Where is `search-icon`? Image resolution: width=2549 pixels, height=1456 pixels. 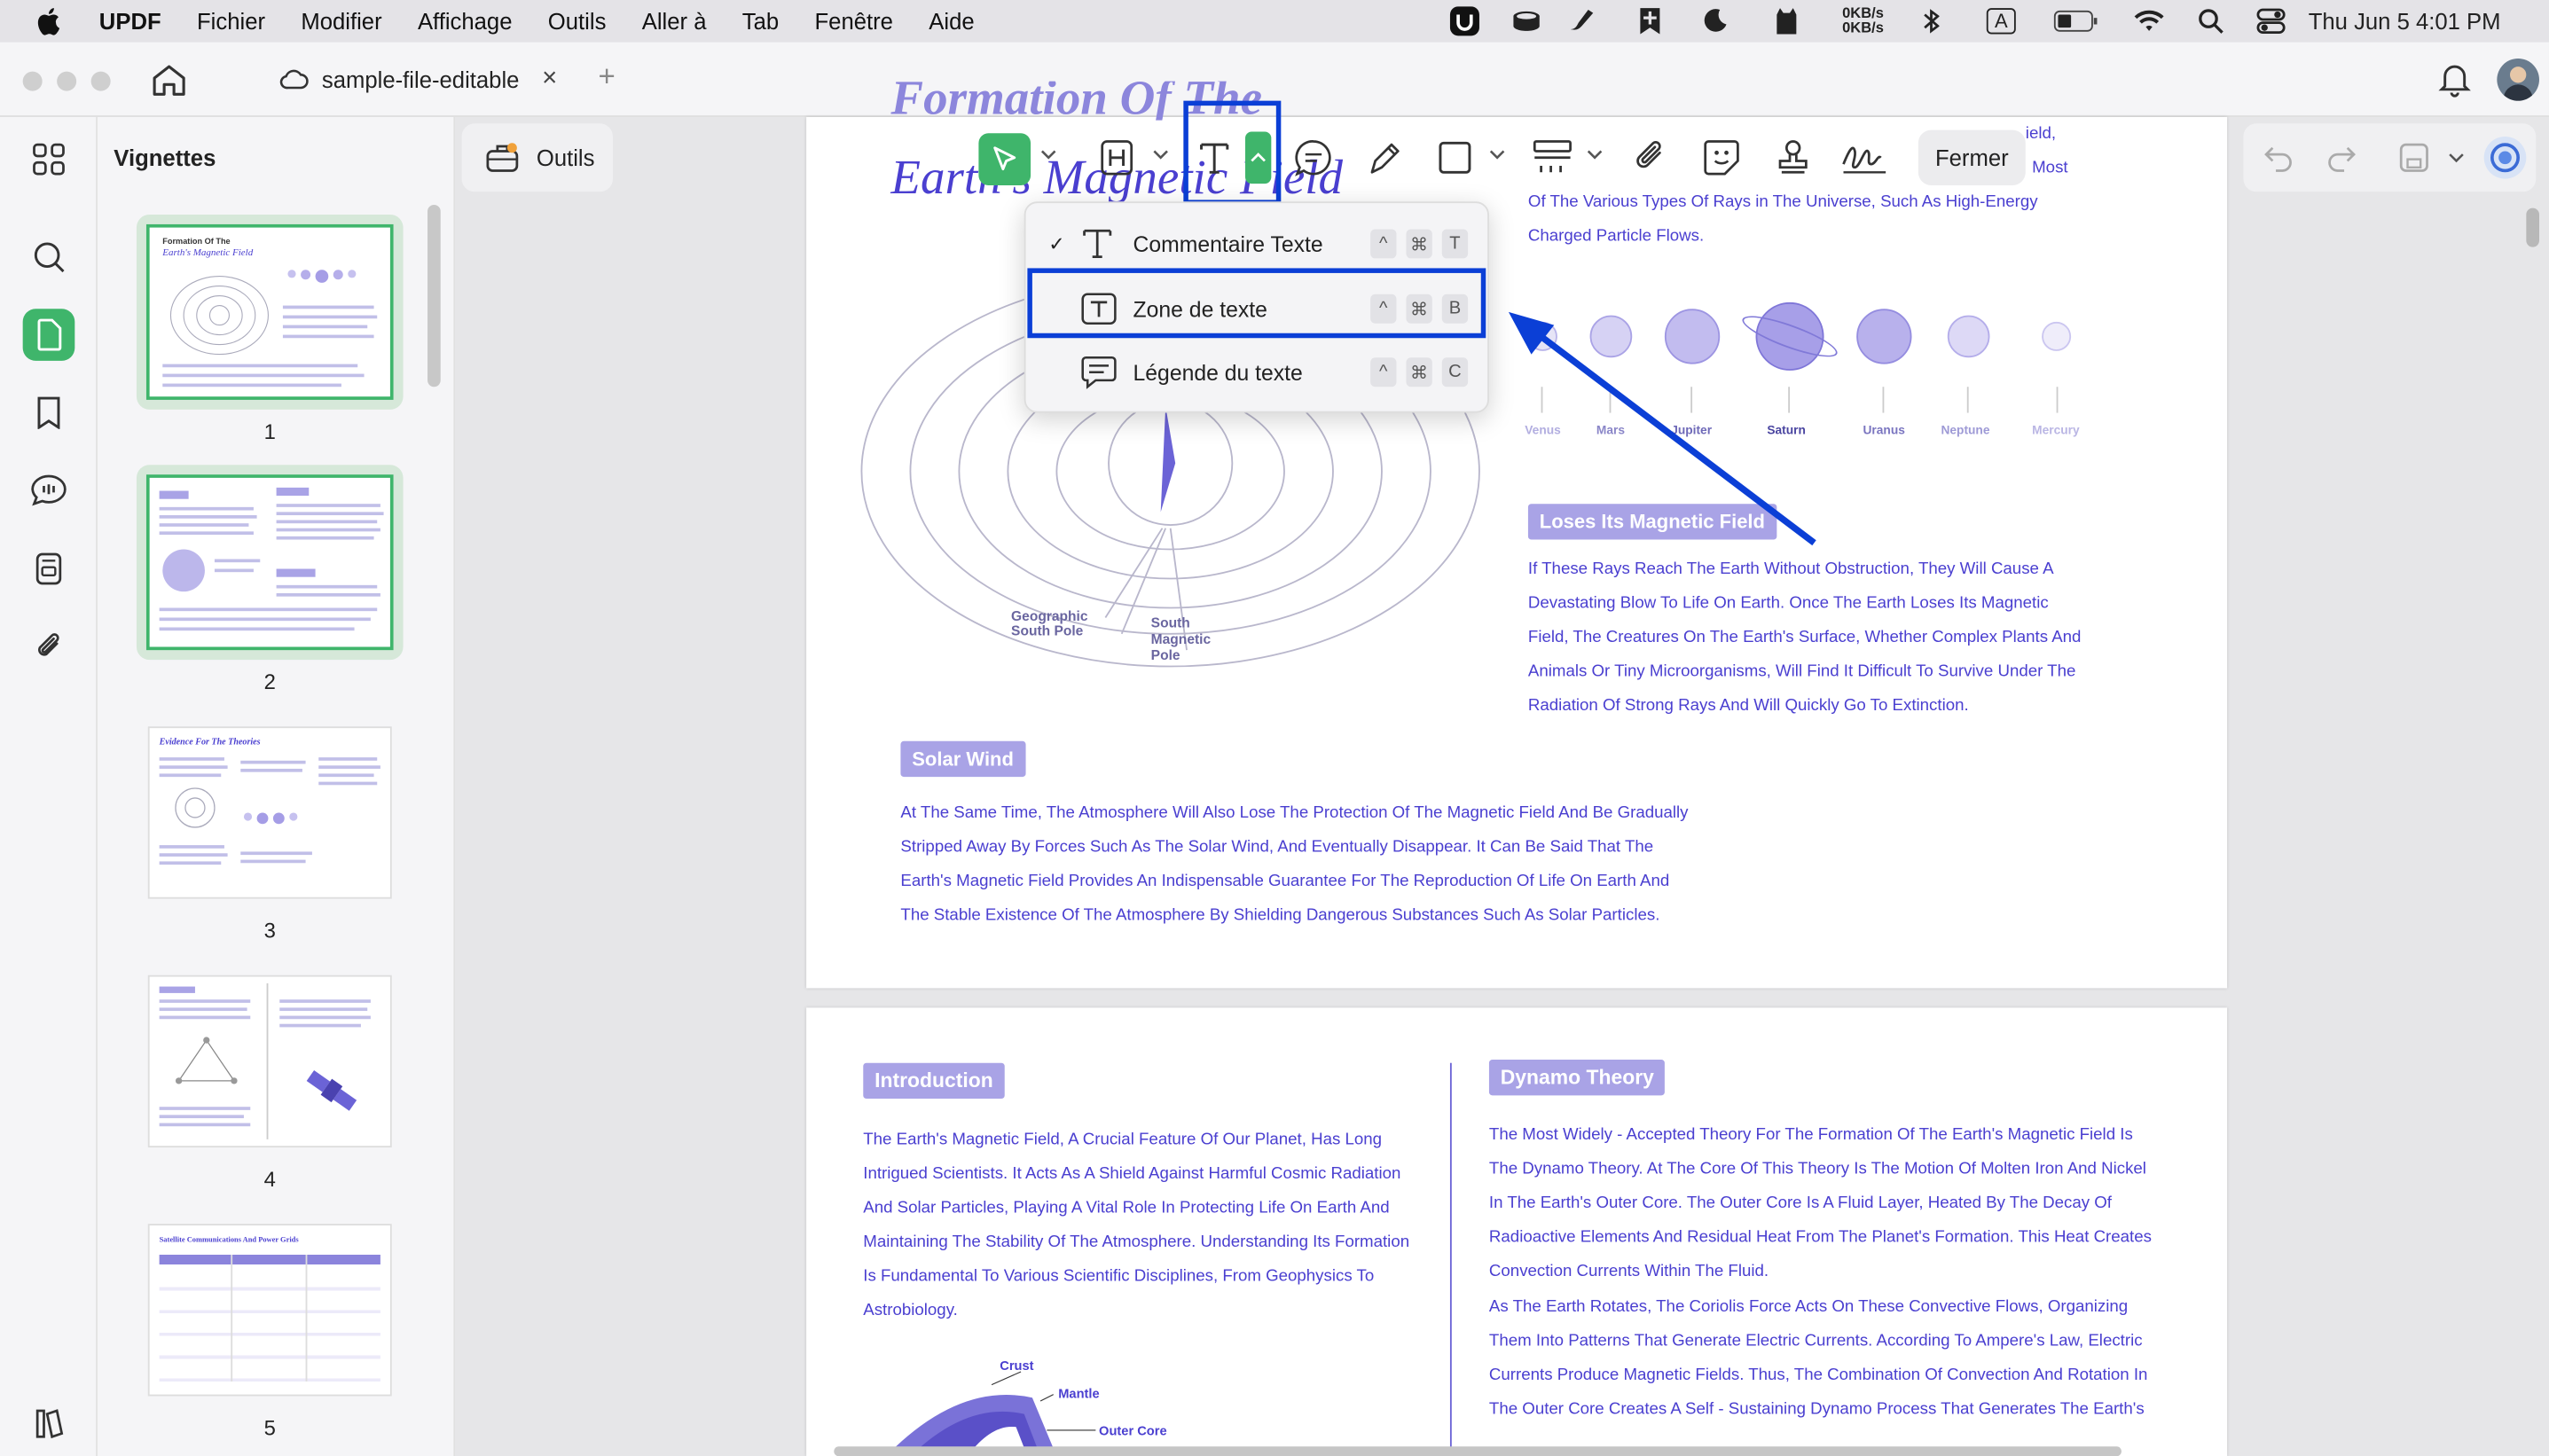
search-icon is located at coordinates (49, 257).